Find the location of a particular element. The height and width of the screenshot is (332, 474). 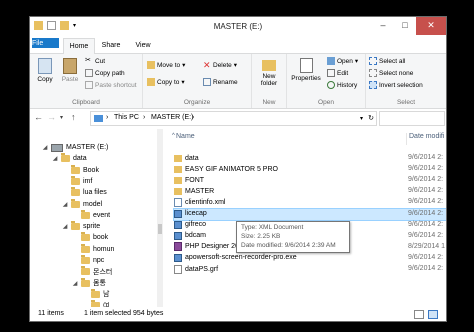

copy-to-button: Copy to ▾ is located at coordinates (166, 82).